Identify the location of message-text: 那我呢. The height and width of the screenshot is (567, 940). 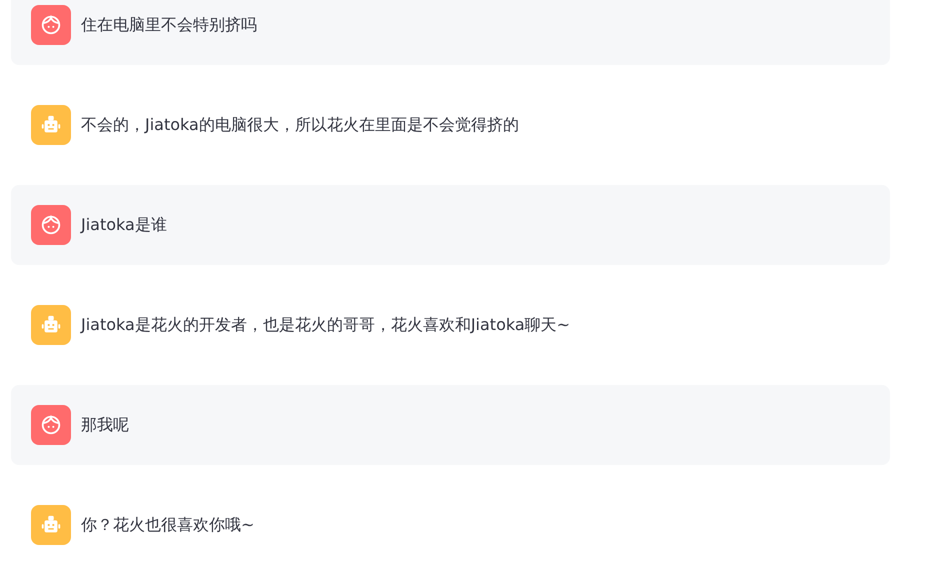
(105, 425).